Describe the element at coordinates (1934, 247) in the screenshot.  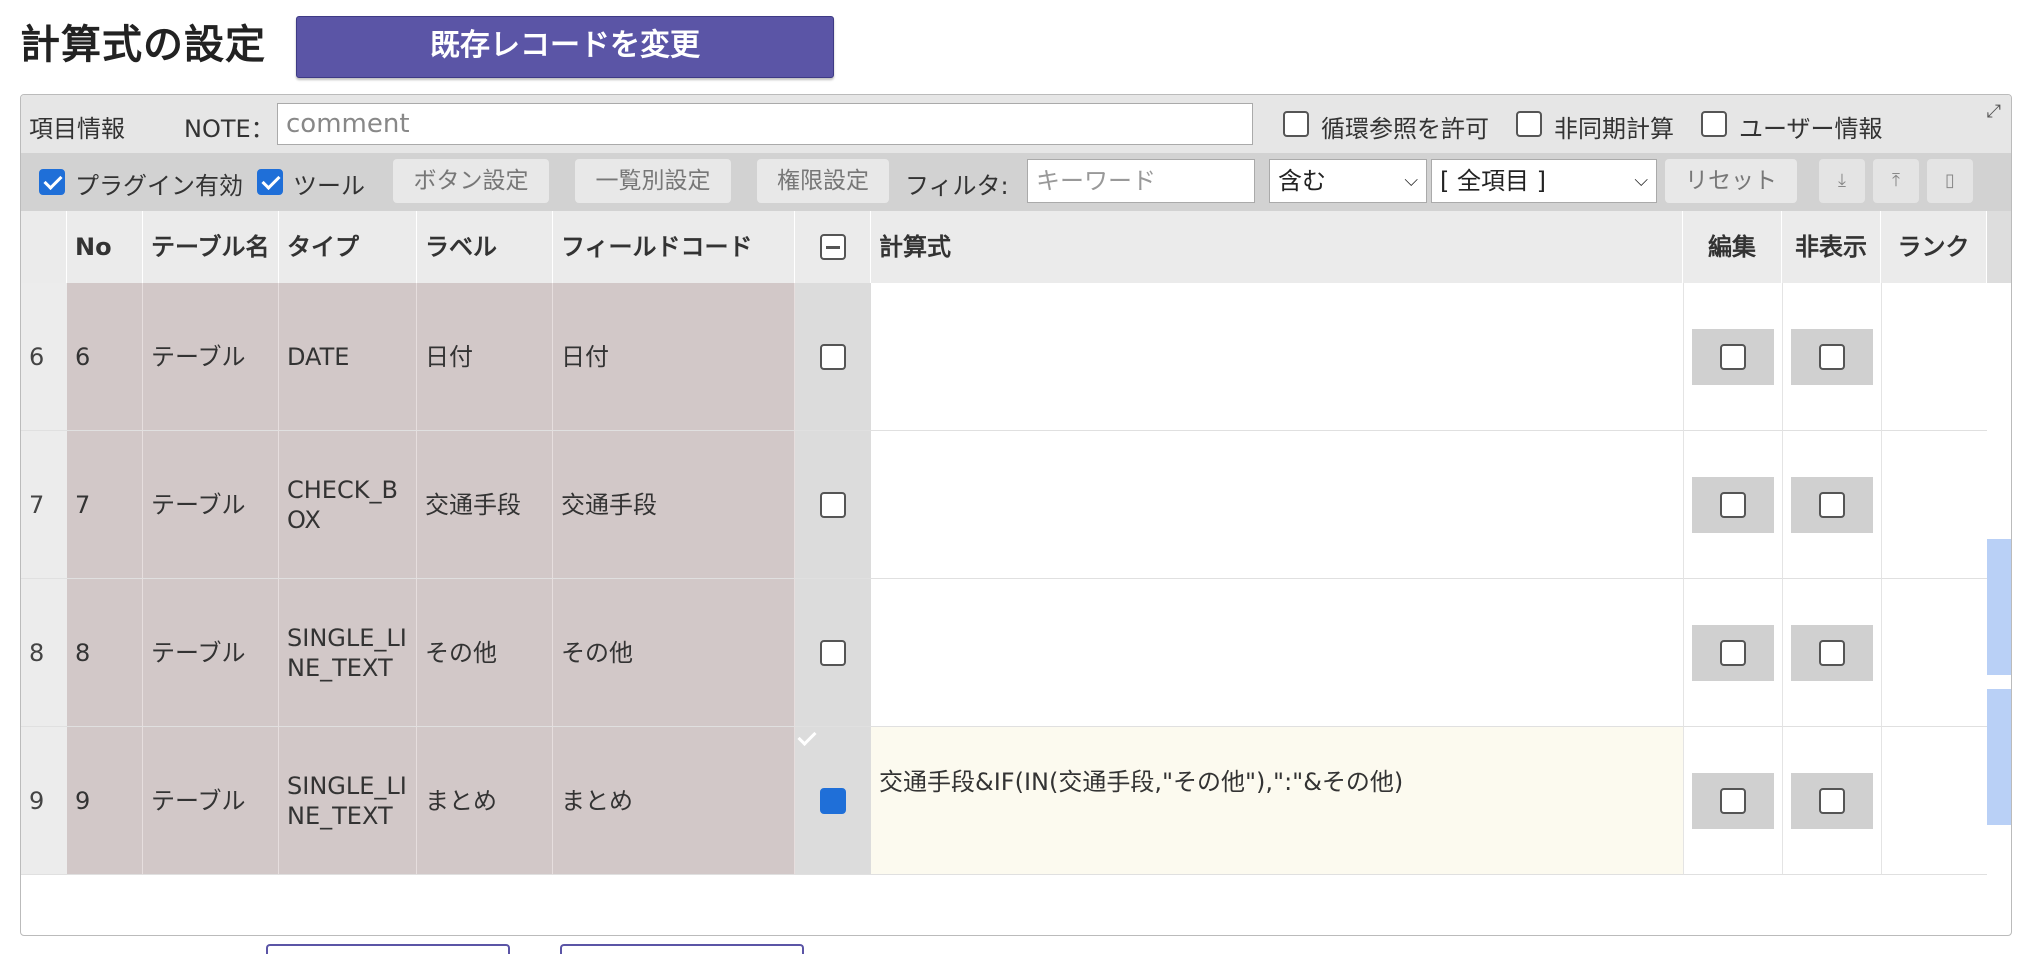
I see `header-rank: ランク` at that location.